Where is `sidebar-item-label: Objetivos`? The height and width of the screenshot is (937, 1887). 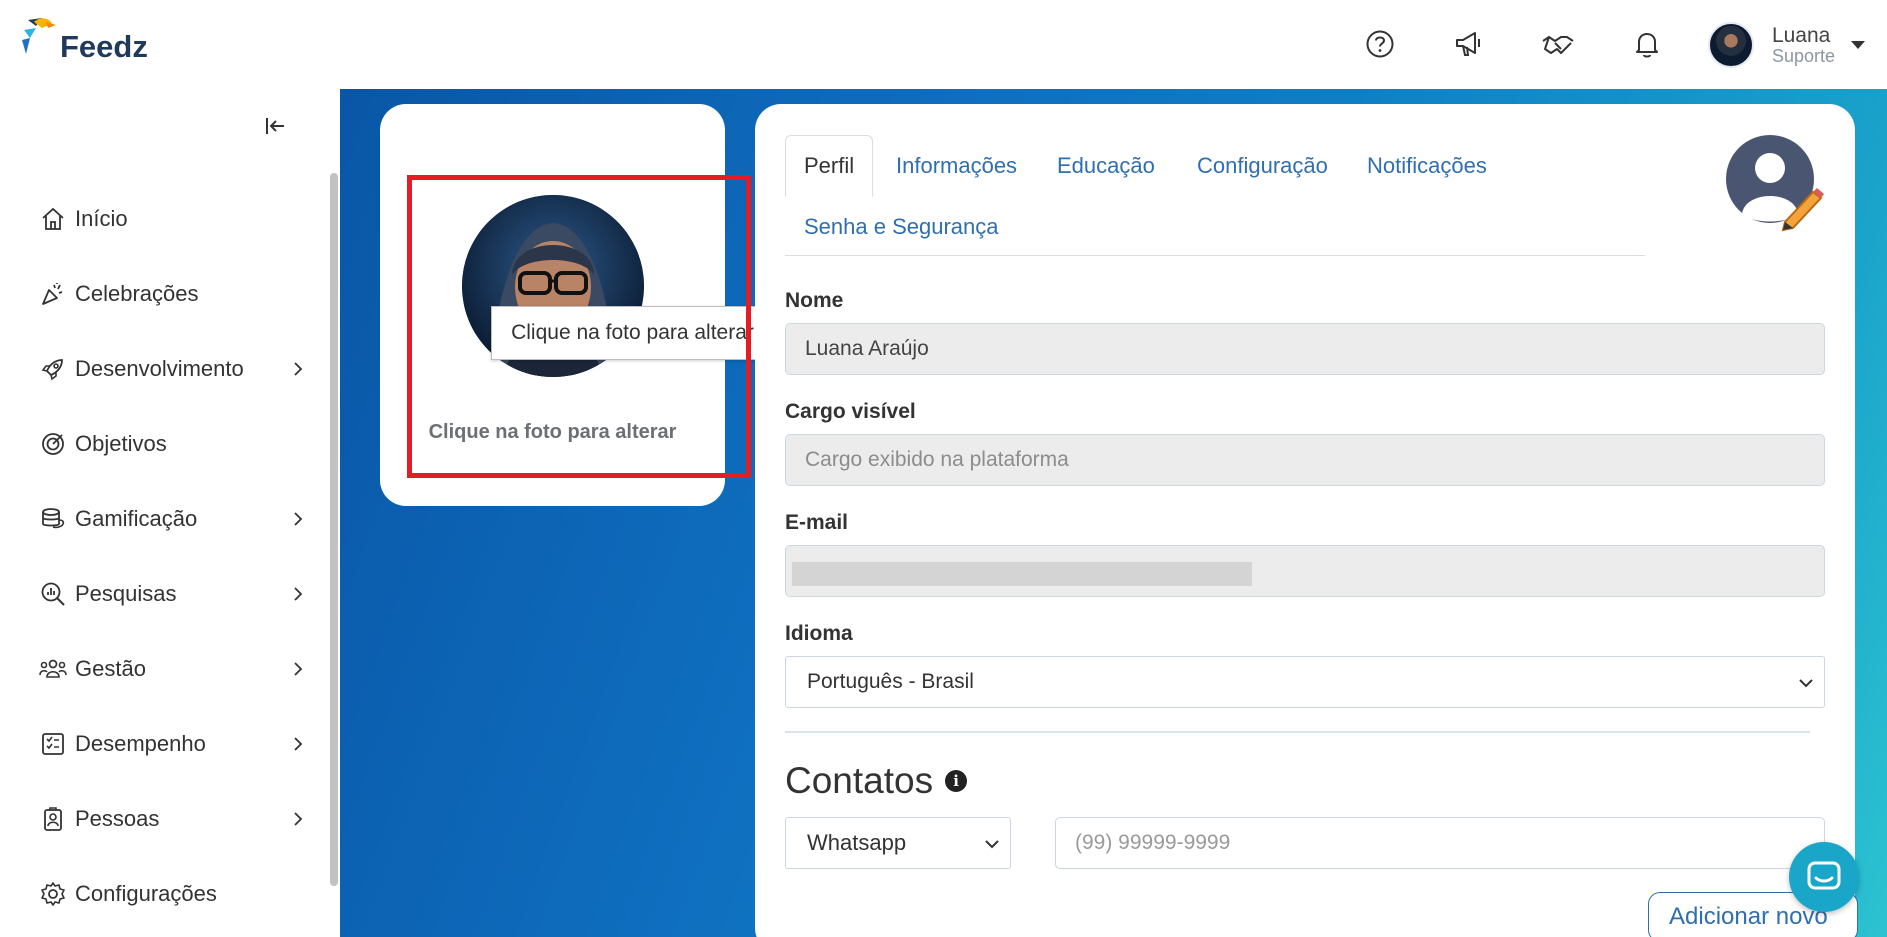 sidebar-item-label: Objetivos is located at coordinates (121, 443).